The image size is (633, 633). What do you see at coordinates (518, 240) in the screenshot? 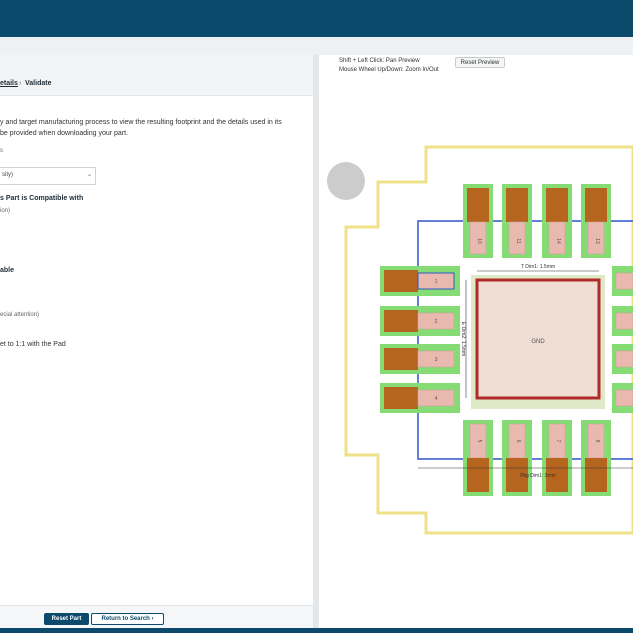
I see `pad-number: 11` at bounding box center [518, 240].